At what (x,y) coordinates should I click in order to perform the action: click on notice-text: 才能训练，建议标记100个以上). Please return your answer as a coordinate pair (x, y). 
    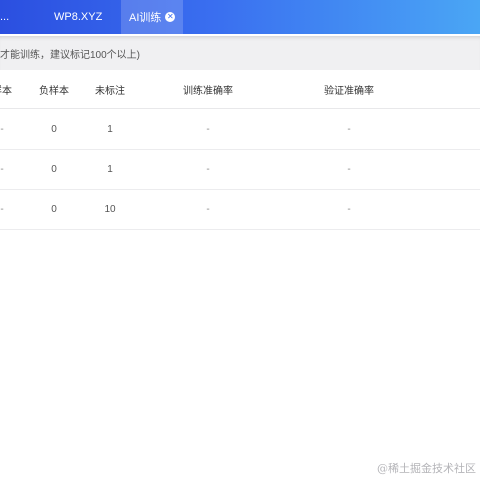
    Looking at the image, I should click on (70, 55).